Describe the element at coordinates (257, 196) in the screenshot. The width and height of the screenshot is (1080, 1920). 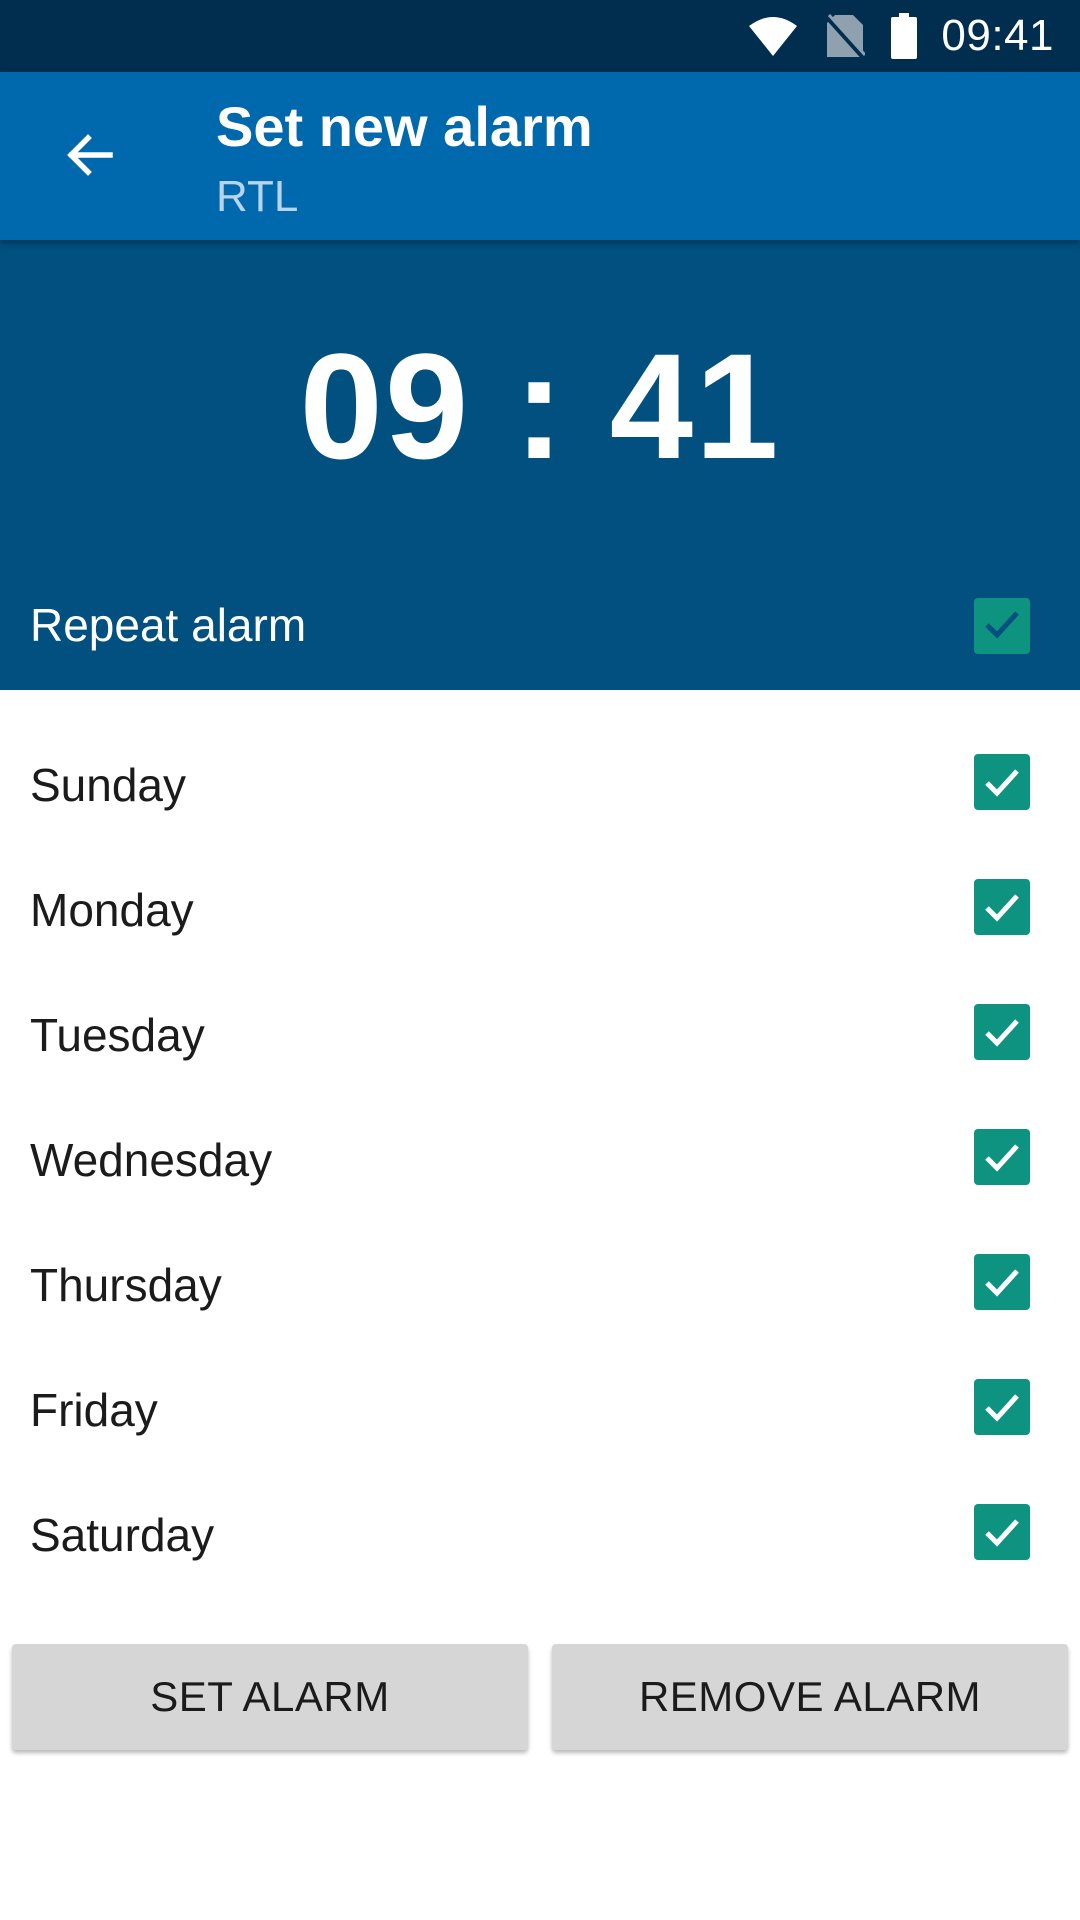
I see `page-subtitle: RTL` at that location.